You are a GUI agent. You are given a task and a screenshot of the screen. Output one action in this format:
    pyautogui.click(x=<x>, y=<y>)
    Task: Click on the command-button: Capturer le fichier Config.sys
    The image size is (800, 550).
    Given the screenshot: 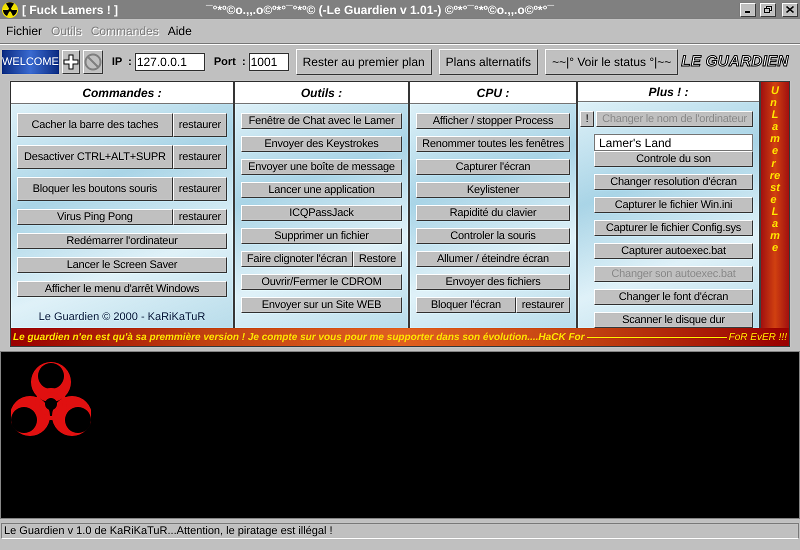 What is the action you would take?
    pyautogui.click(x=673, y=228)
    